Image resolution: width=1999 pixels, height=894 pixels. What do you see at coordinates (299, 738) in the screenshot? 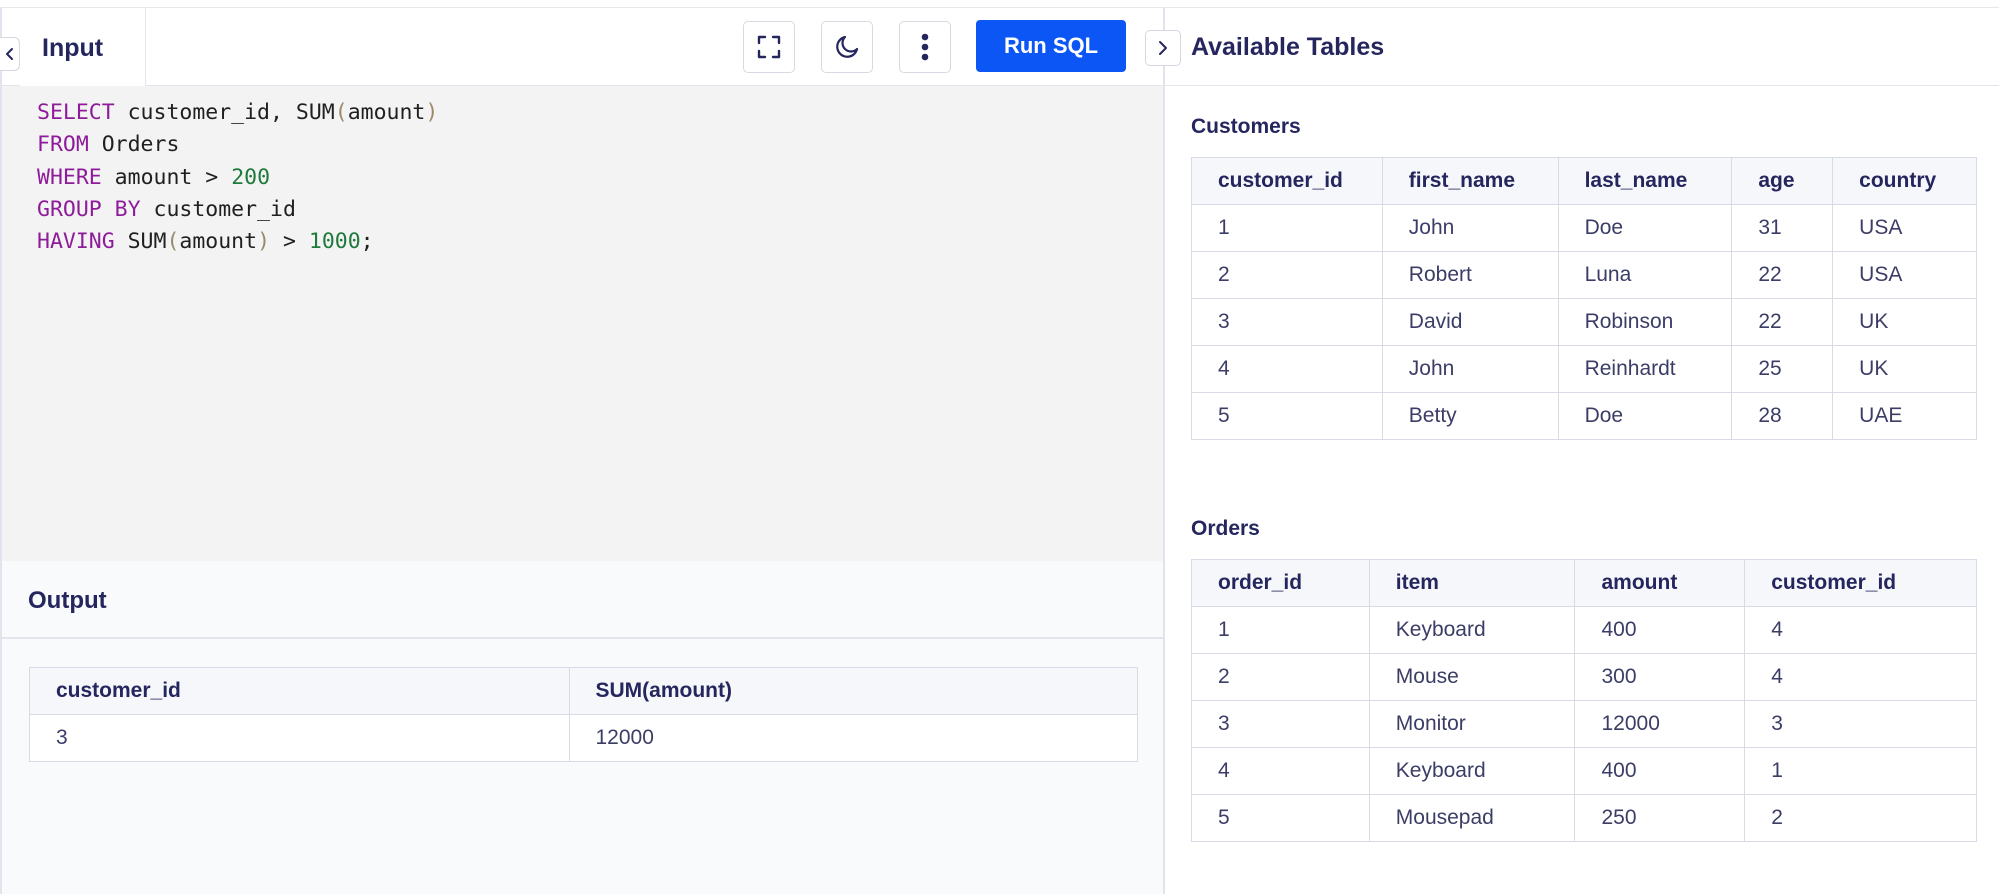
I see `output-cell: 3` at bounding box center [299, 738].